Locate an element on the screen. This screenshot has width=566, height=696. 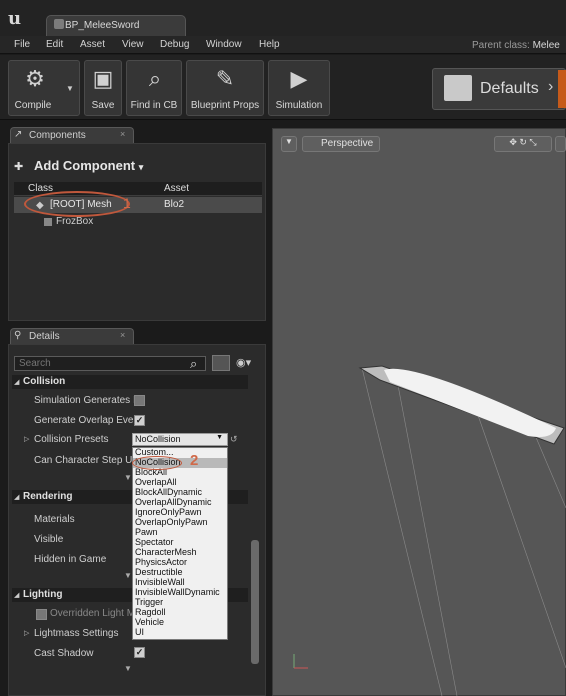
tab-components: Components is located at coordinates (72, 135).